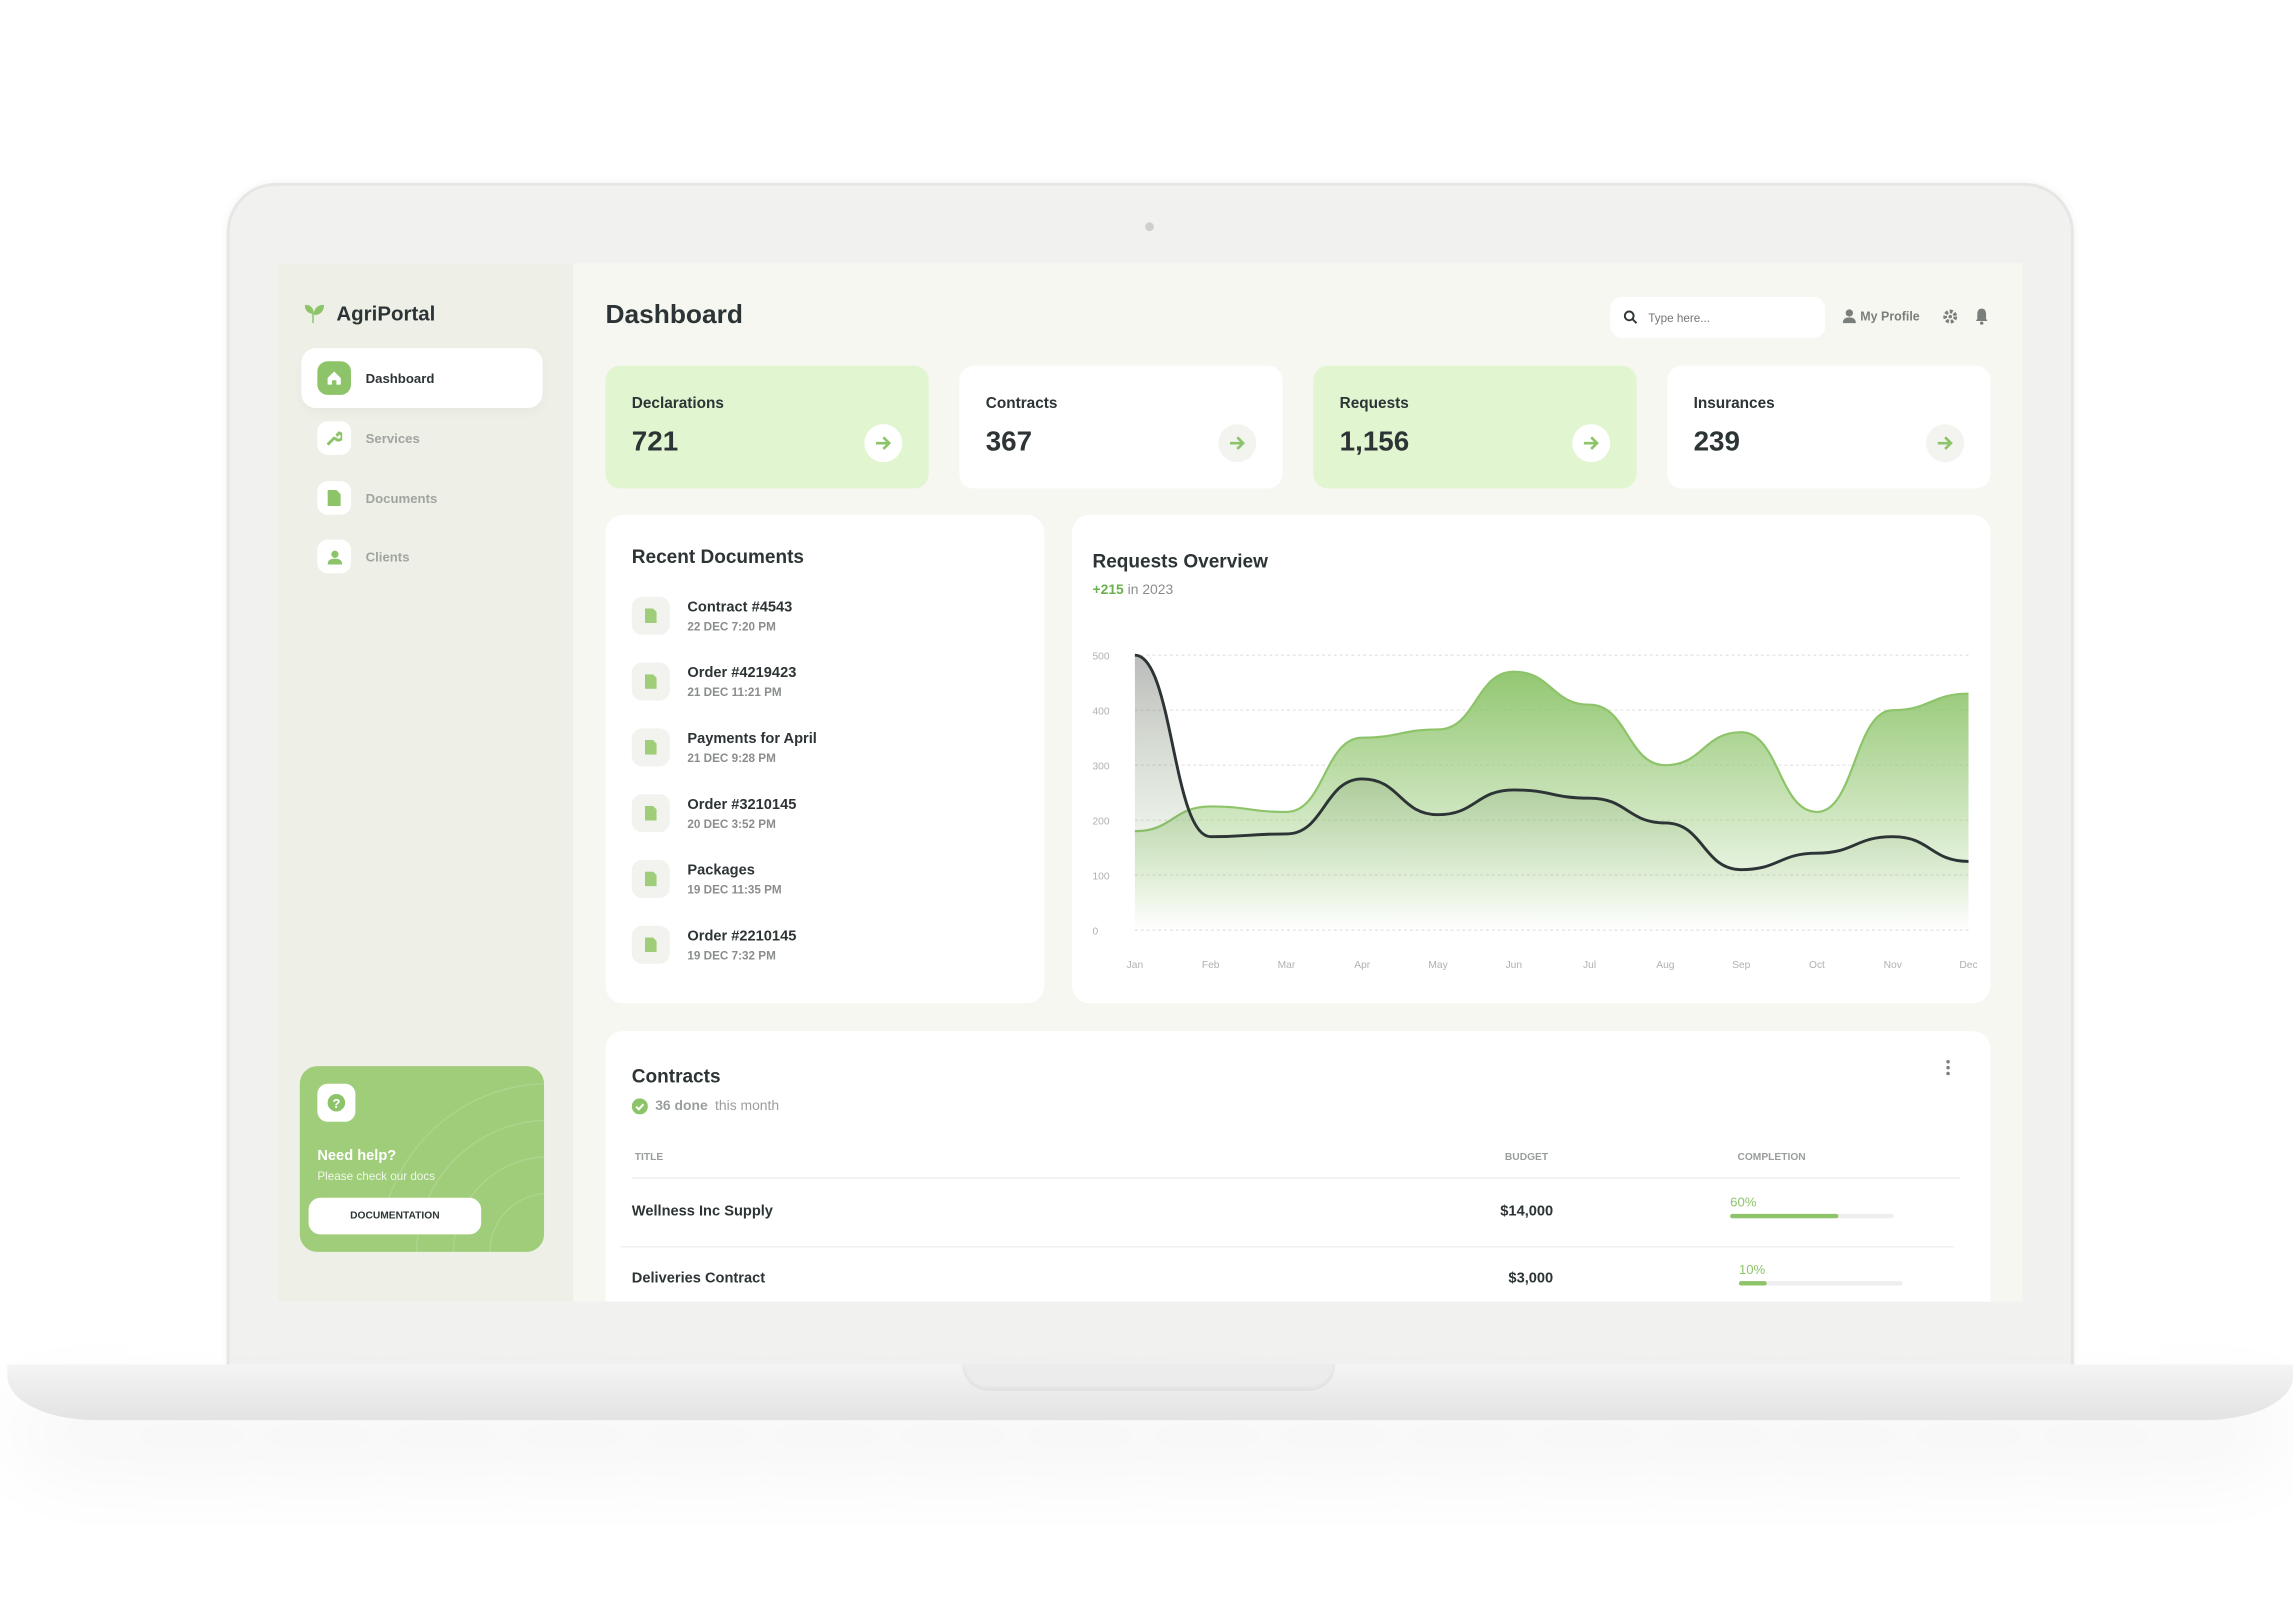 The image size is (2293, 1623). Describe the element at coordinates (1100, 877) in the screenshot. I see `y-tick-label: 100` at that location.